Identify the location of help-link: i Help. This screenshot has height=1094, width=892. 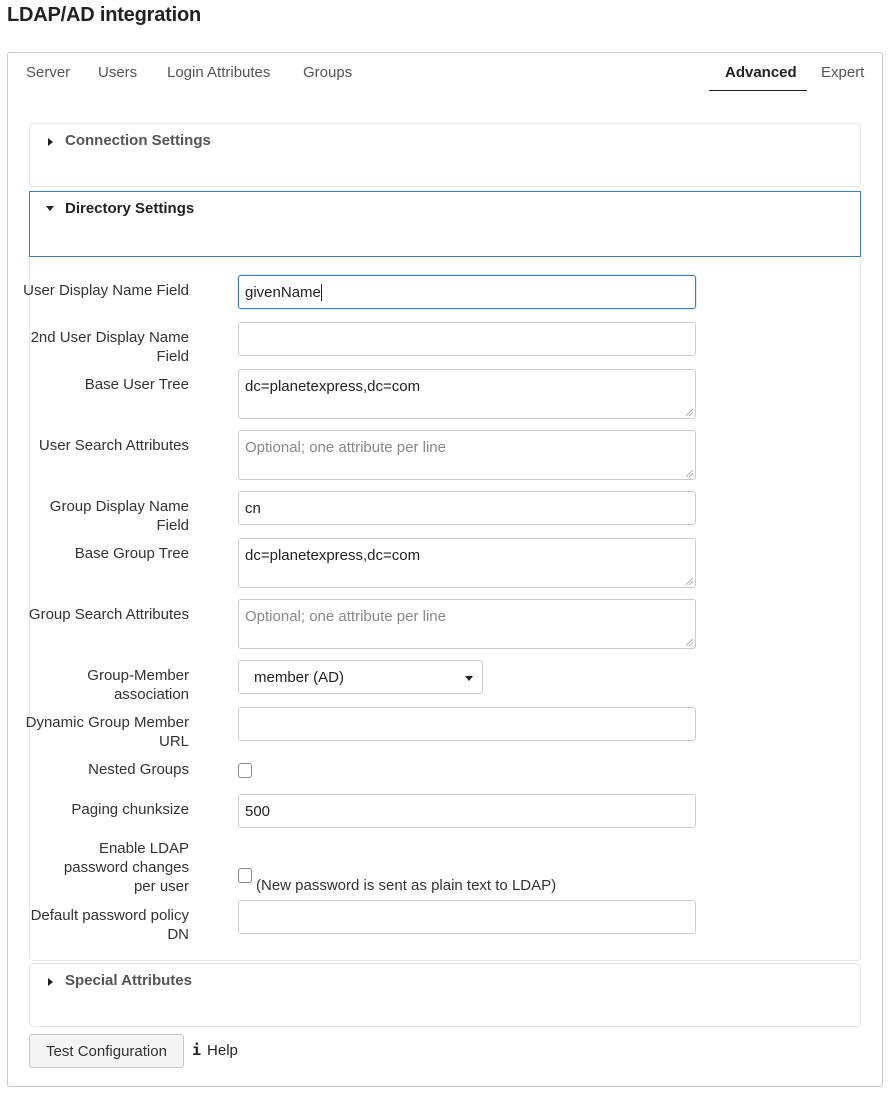
(215, 1050).